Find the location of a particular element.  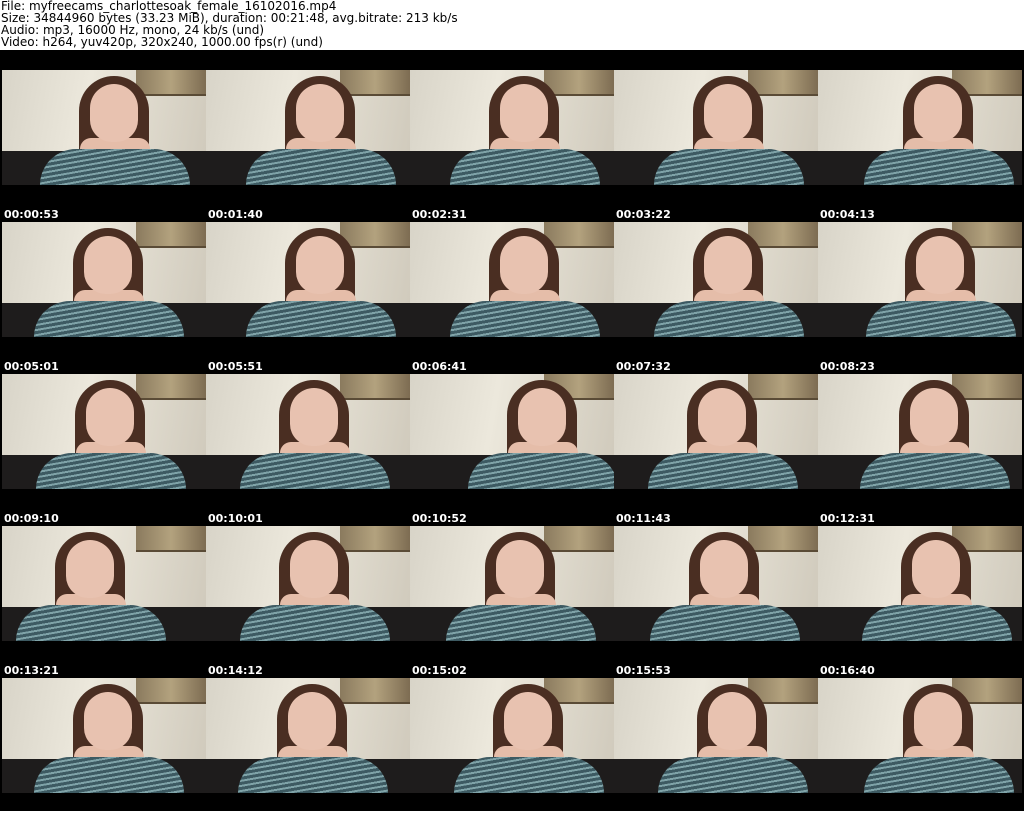

thumbnail: 00:01:40 is located at coordinates (308, 146).